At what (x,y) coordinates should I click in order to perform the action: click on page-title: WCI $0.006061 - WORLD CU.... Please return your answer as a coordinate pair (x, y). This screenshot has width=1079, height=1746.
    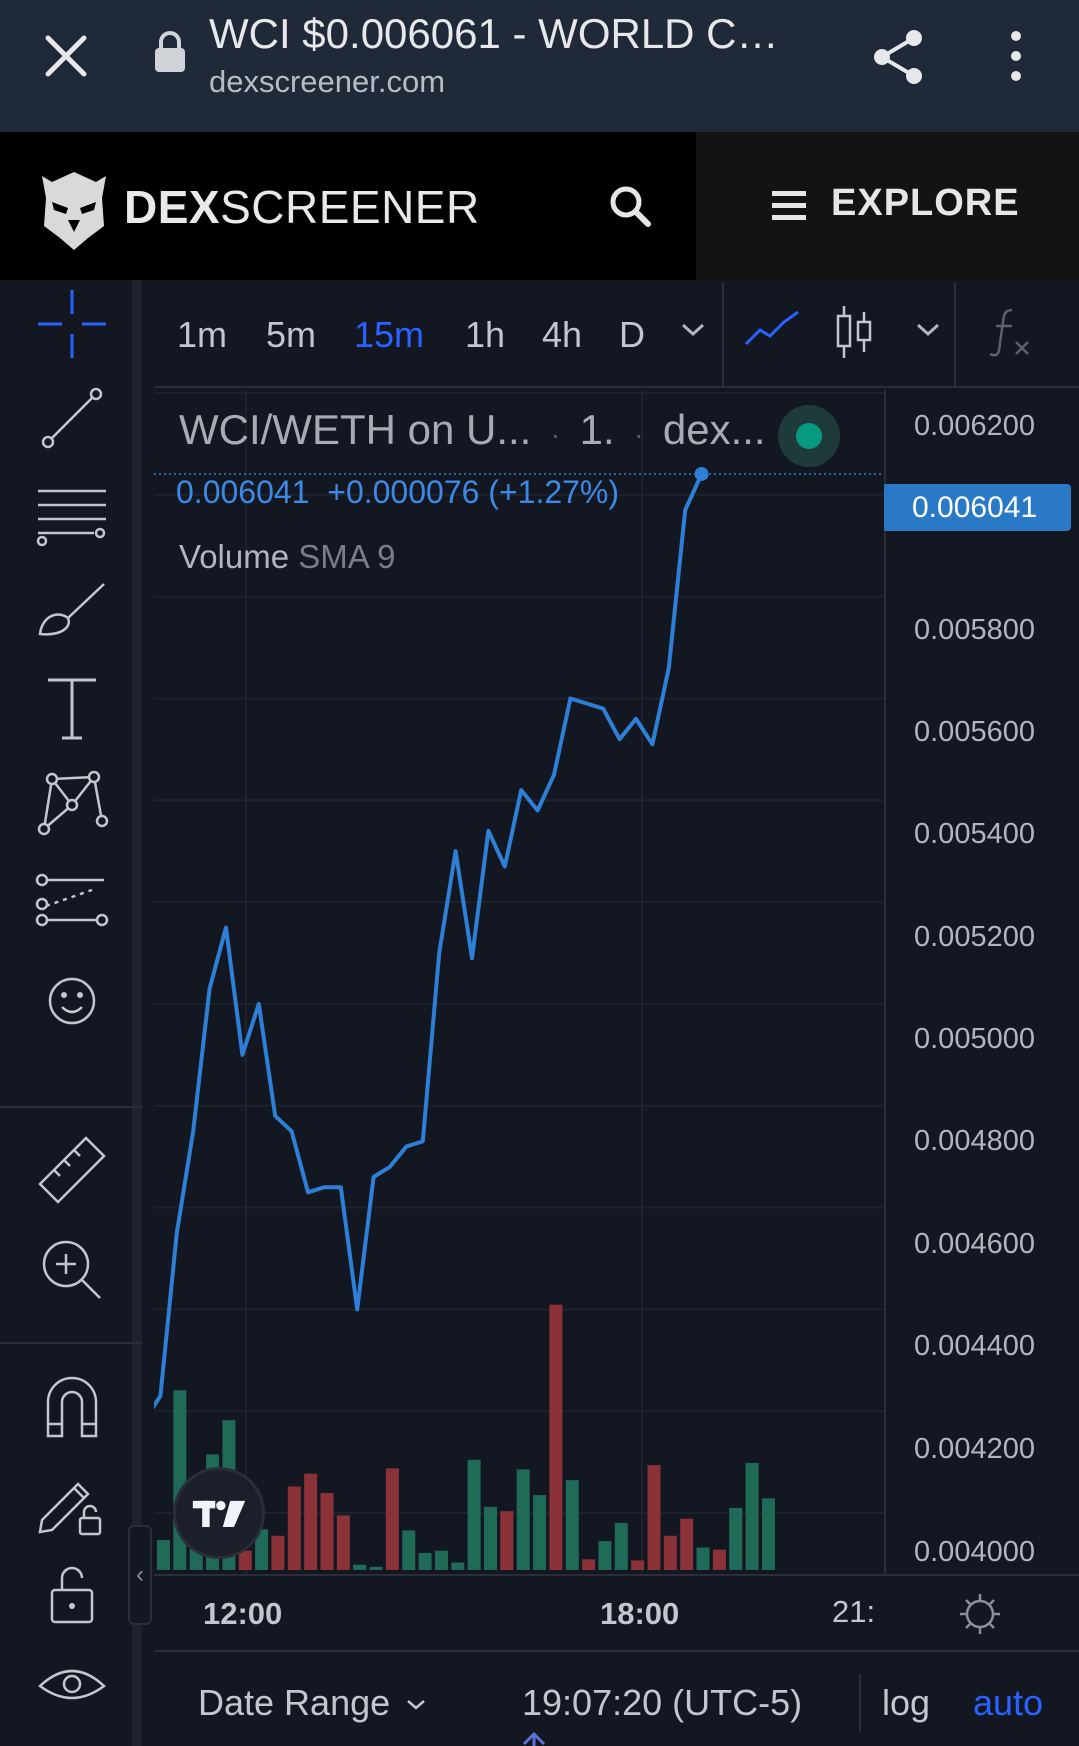
    Looking at the image, I should click on (504, 34).